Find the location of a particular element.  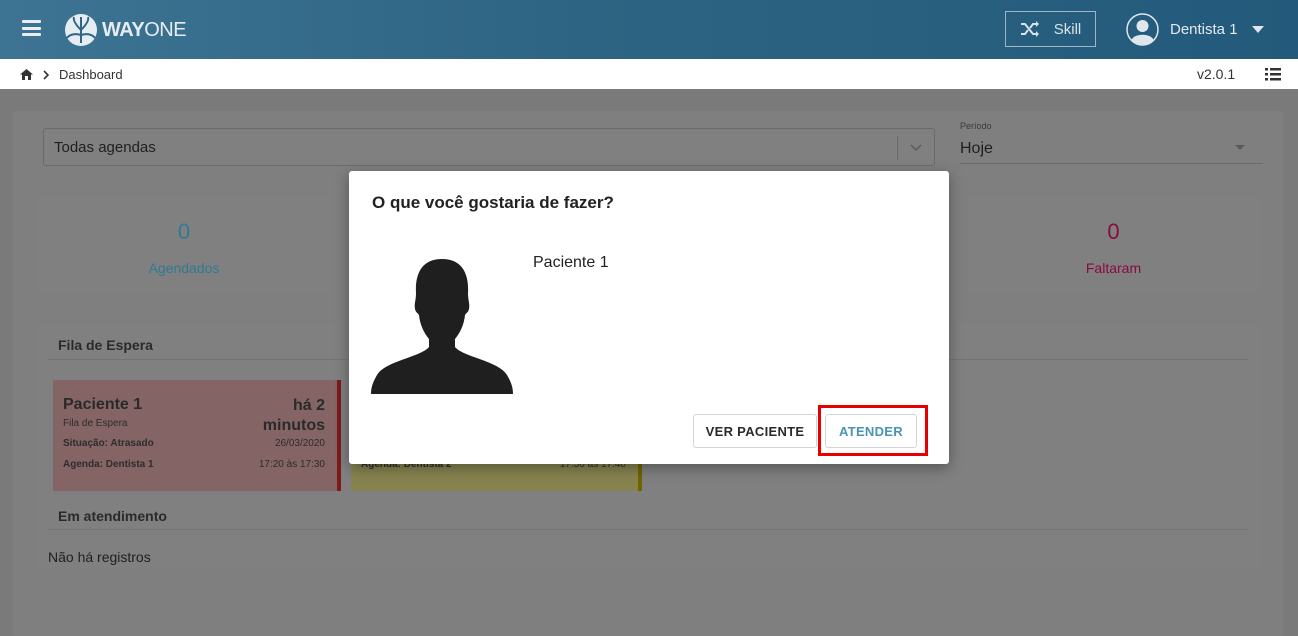

user-name: Dentista 1 is located at coordinates (1204, 29).